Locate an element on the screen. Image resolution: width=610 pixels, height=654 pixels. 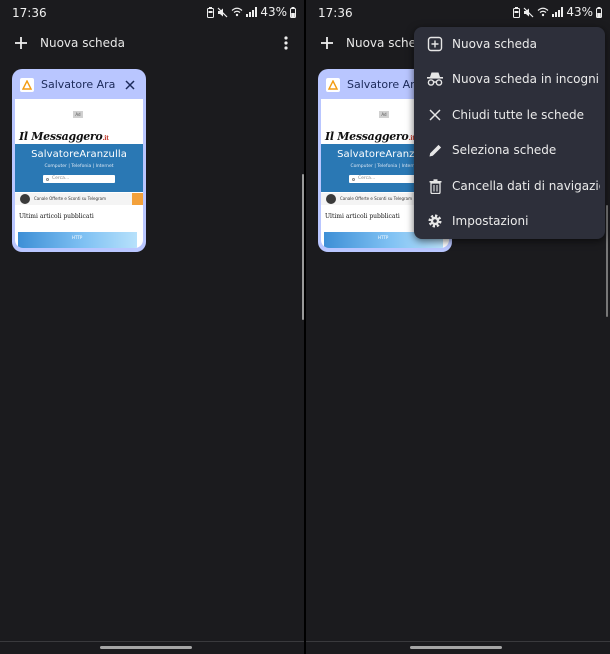
menu-item-select-tabs: Seleziona schede is located at coordinates (509, 150).